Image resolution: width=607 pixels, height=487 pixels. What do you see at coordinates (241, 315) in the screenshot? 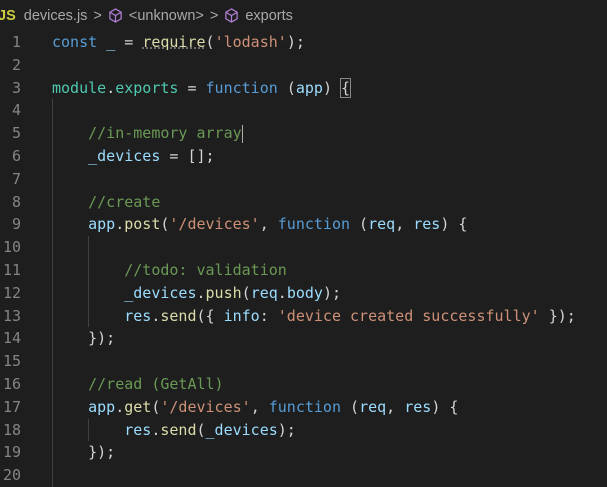
I see `token-var: info` at bounding box center [241, 315].